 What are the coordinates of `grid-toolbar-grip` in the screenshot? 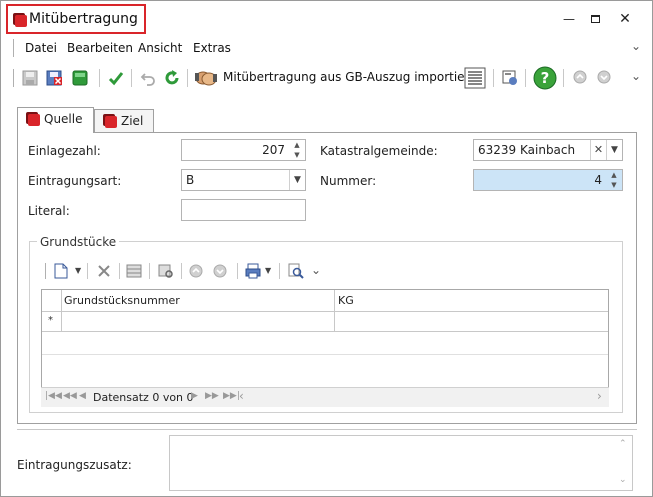 It's located at (45, 271).